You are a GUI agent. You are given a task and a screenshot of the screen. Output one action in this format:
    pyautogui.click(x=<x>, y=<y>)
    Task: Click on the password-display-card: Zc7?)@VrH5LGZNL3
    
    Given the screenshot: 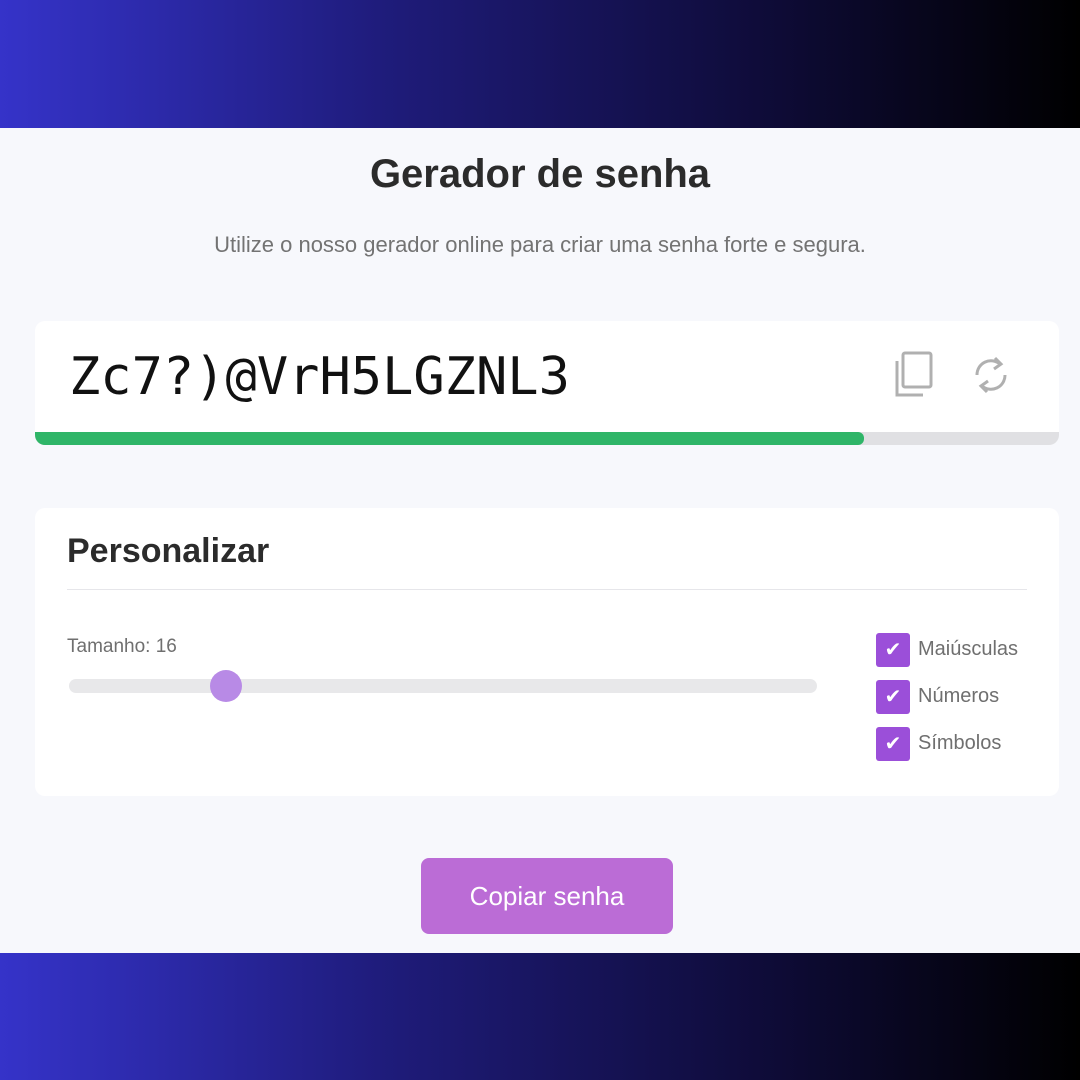 What is the action you would take?
    pyautogui.click(x=547, y=383)
    